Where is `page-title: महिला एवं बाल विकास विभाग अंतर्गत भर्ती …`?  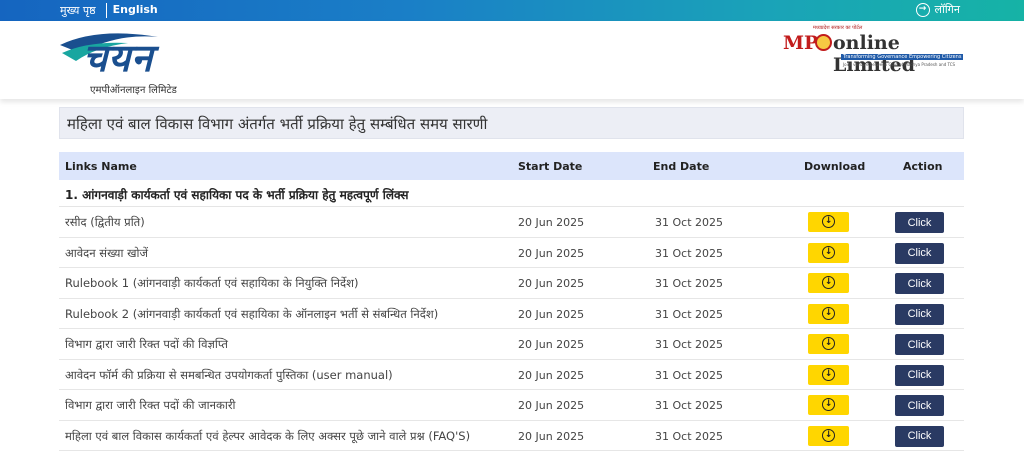 page-title: महिला एवं बाल विकास विभाग अंतर्गत भर्ती … is located at coordinates (277, 124).